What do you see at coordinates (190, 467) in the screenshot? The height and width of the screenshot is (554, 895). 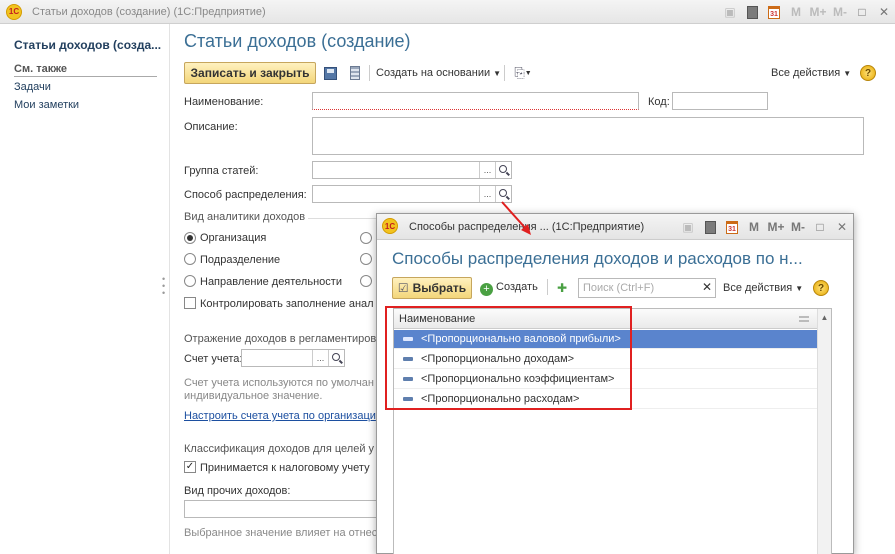 I see `tax-accounting-checkbox: ✓` at bounding box center [190, 467].